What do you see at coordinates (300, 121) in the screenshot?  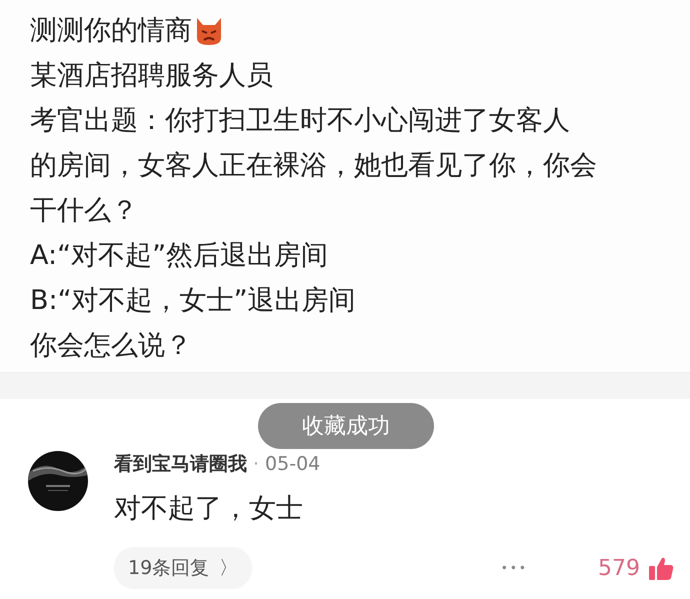 I see `post-text-line: 考官出题：你打扫卫生时不小心闯进了女客人` at bounding box center [300, 121].